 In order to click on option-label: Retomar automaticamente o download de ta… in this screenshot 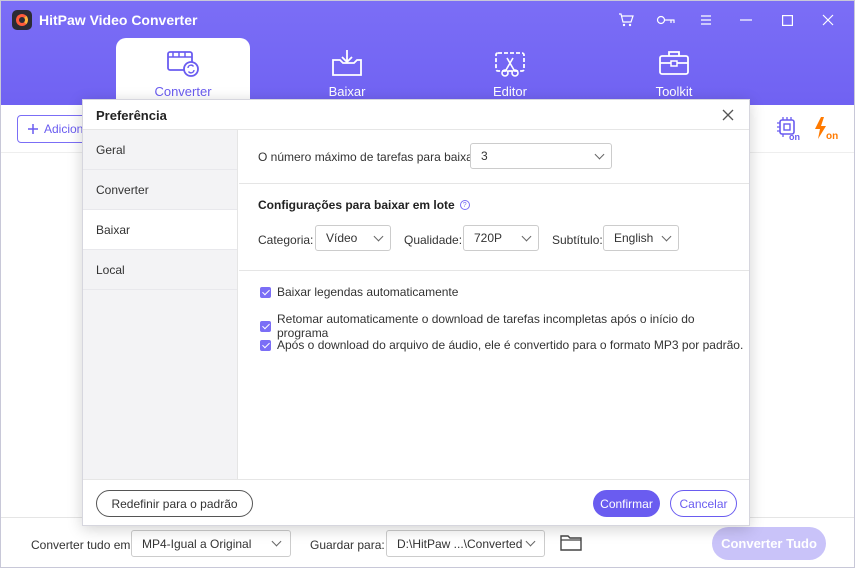, I will do `click(486, 326)`.